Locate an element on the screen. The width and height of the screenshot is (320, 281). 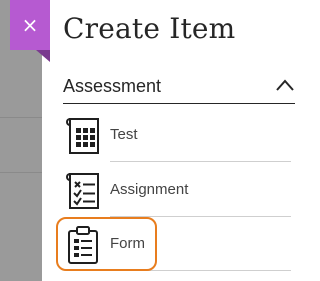
close-button: × is located at coordinates (30, 25).